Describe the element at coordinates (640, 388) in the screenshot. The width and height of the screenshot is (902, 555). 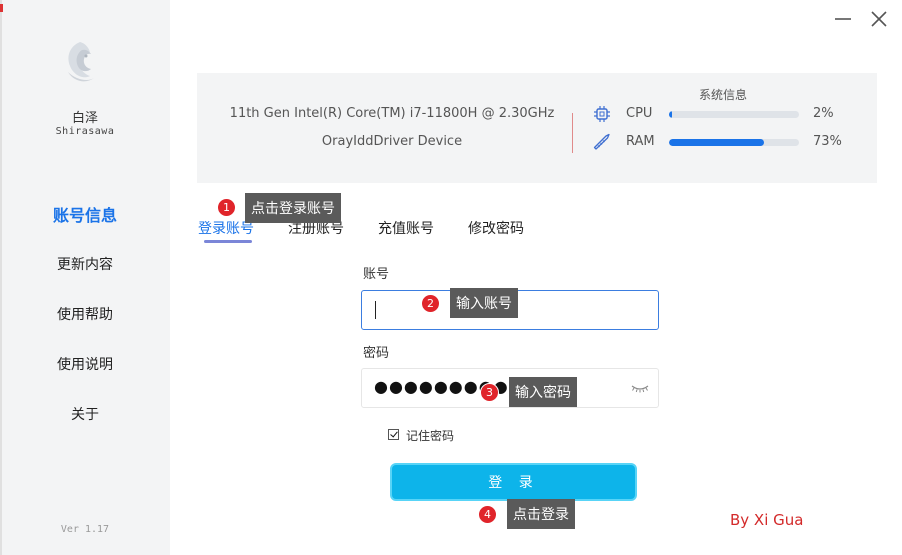
I see `eye-closed-icon` at that location.